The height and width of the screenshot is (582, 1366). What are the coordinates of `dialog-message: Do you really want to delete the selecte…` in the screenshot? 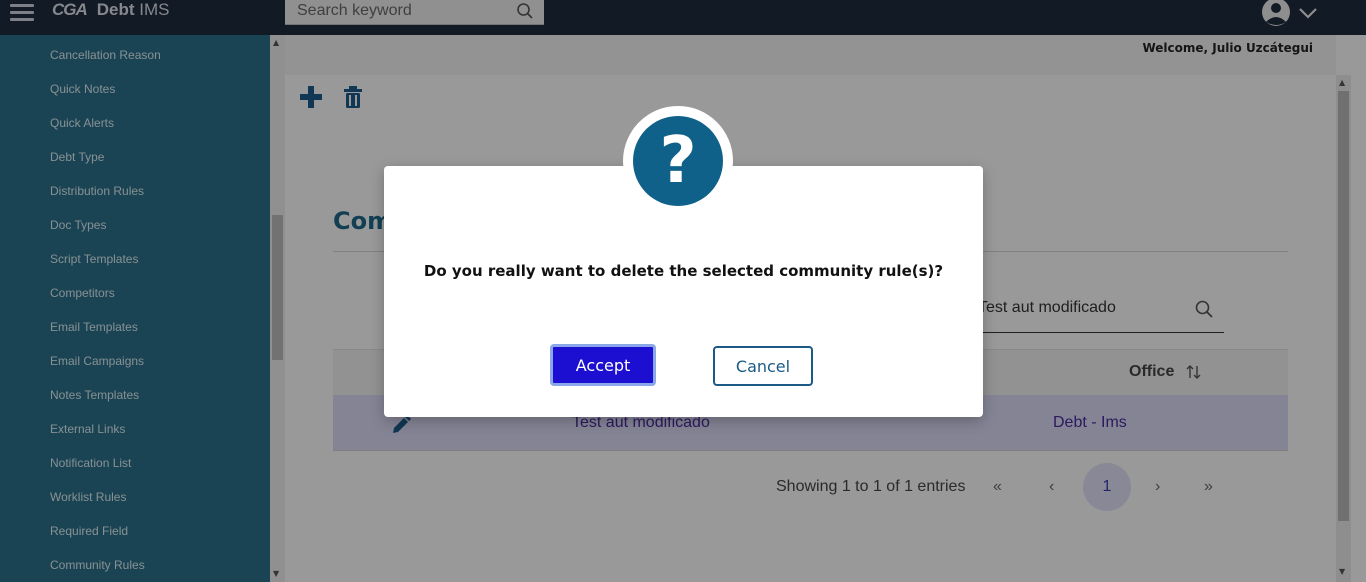 It's located at (683, 271).